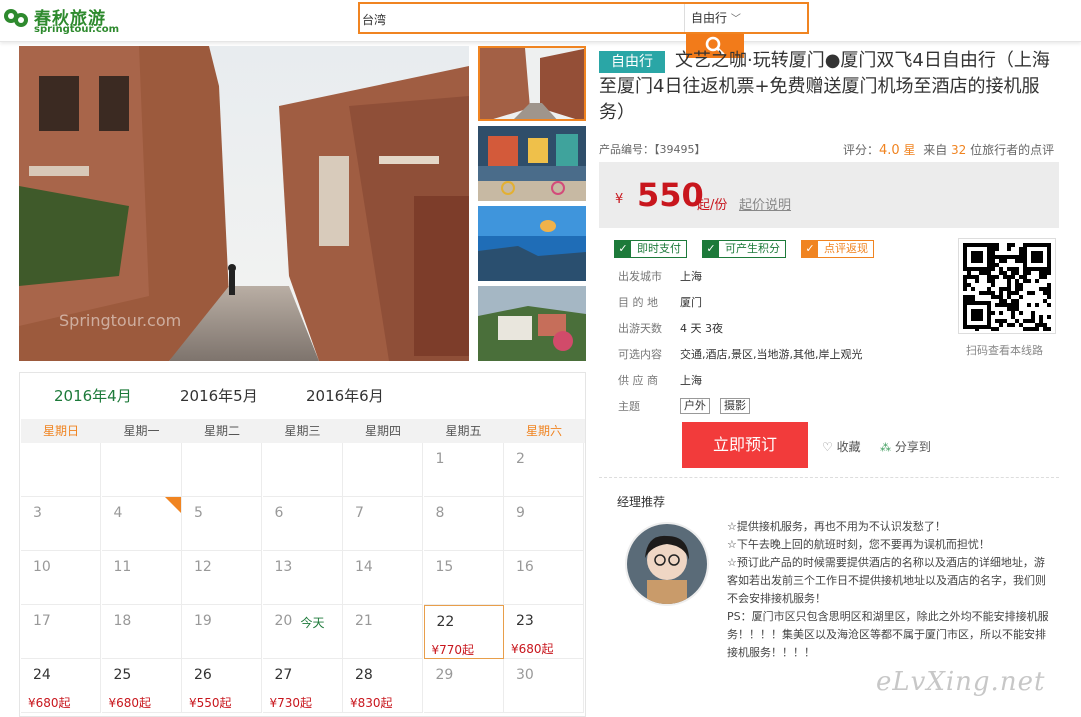  What do you see at coordinates (629, 406) in the screenshot?
I see `detail-label-theme: 主题` at bounding box center [629, 406].